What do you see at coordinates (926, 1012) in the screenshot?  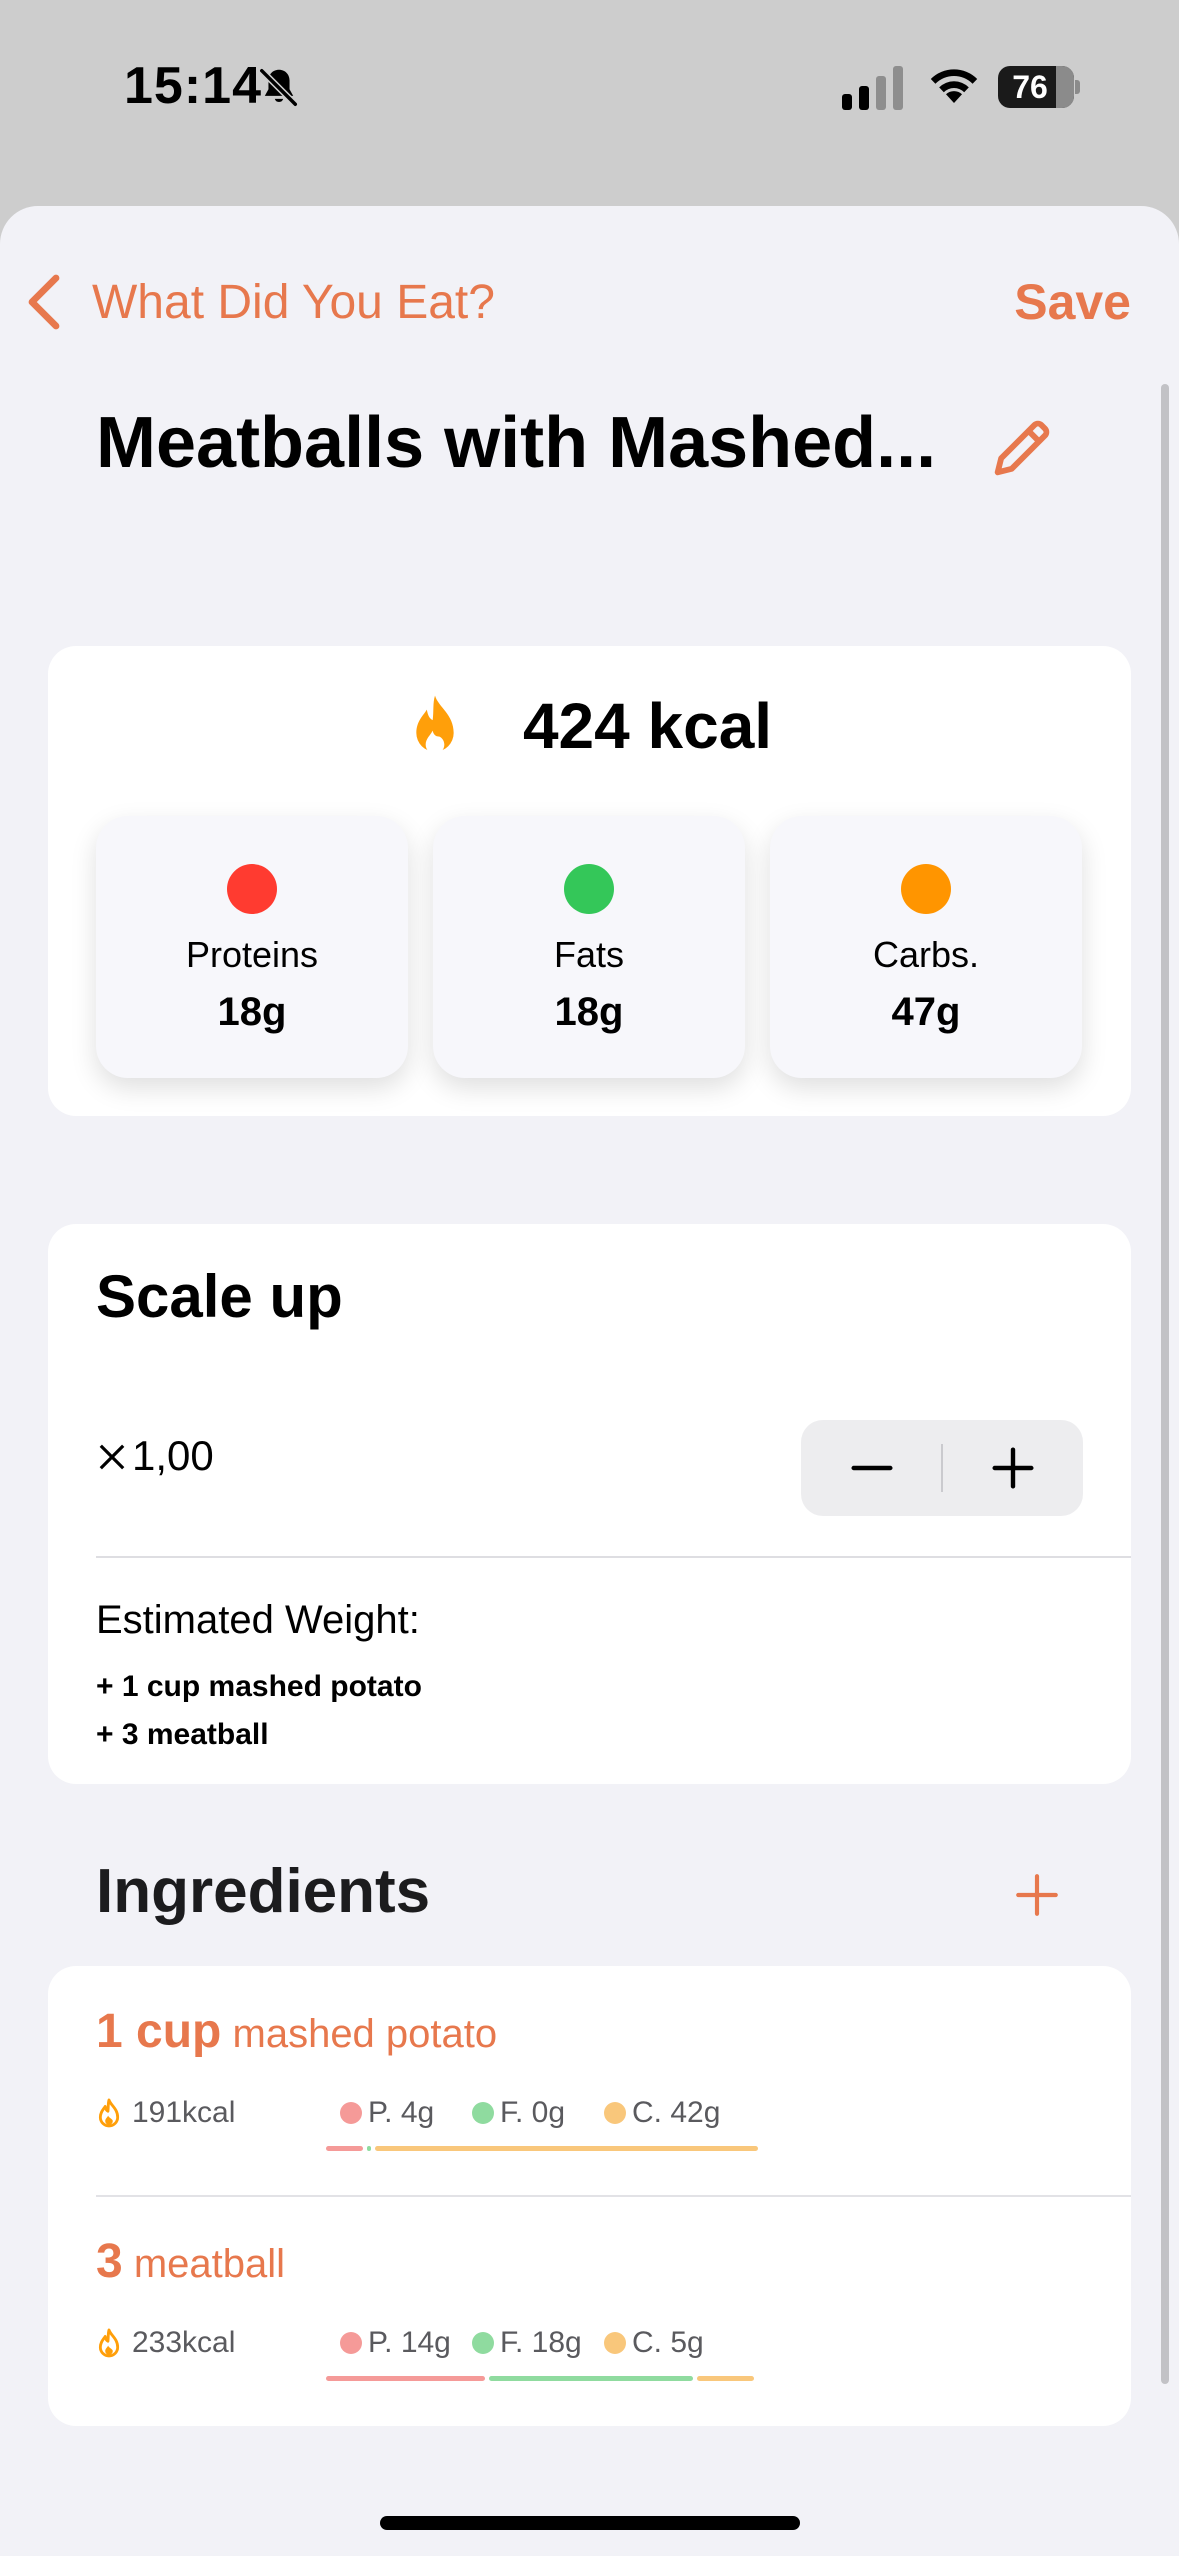 I see `macro-value: 47g` at bounding box center [926, 1012].